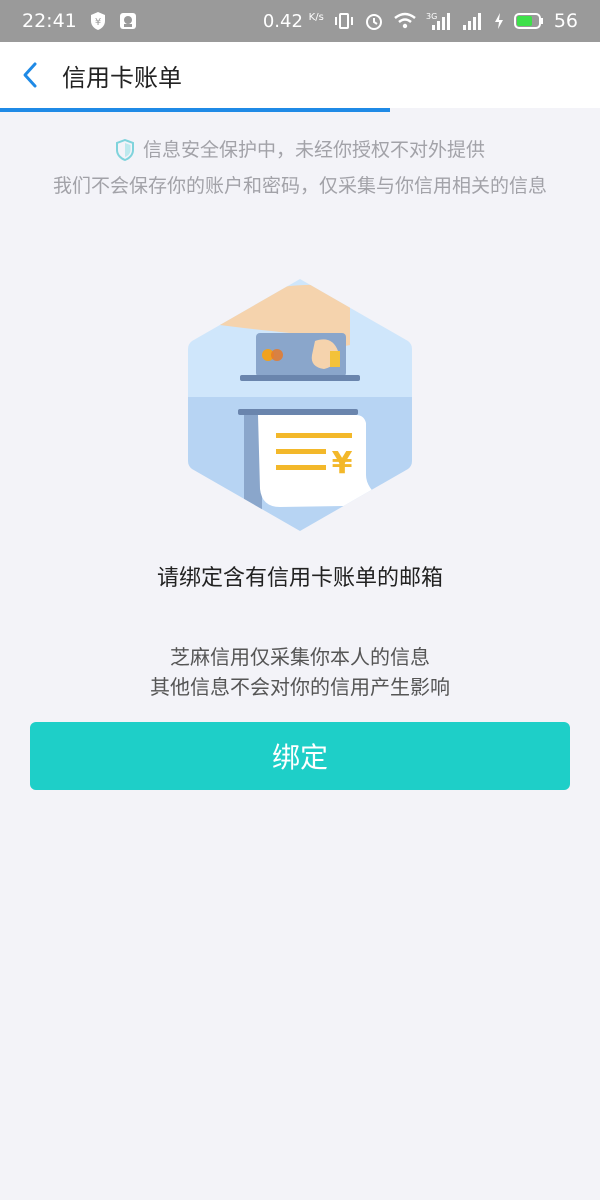 The image size is (600, 1200). Describe the element at coordinates (293, 21) in the screenshot. I see `network-speed: 0.42 K/s` at that location.